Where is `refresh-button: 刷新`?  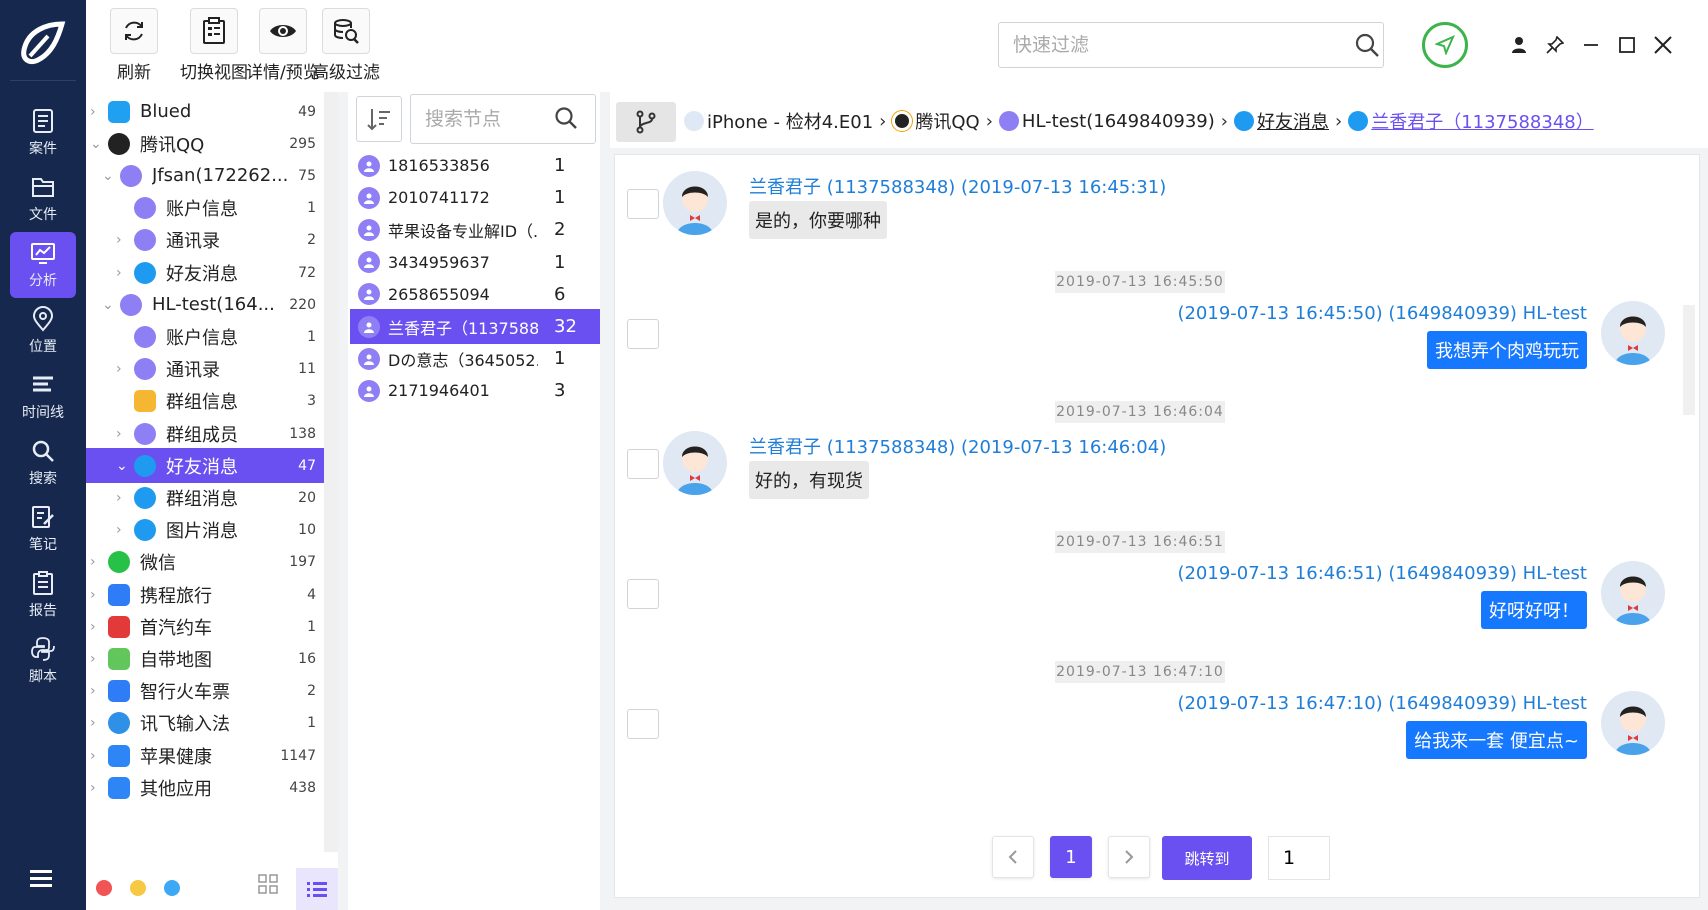 refresh-button: 刷新 is located at coordinates (134, 45).